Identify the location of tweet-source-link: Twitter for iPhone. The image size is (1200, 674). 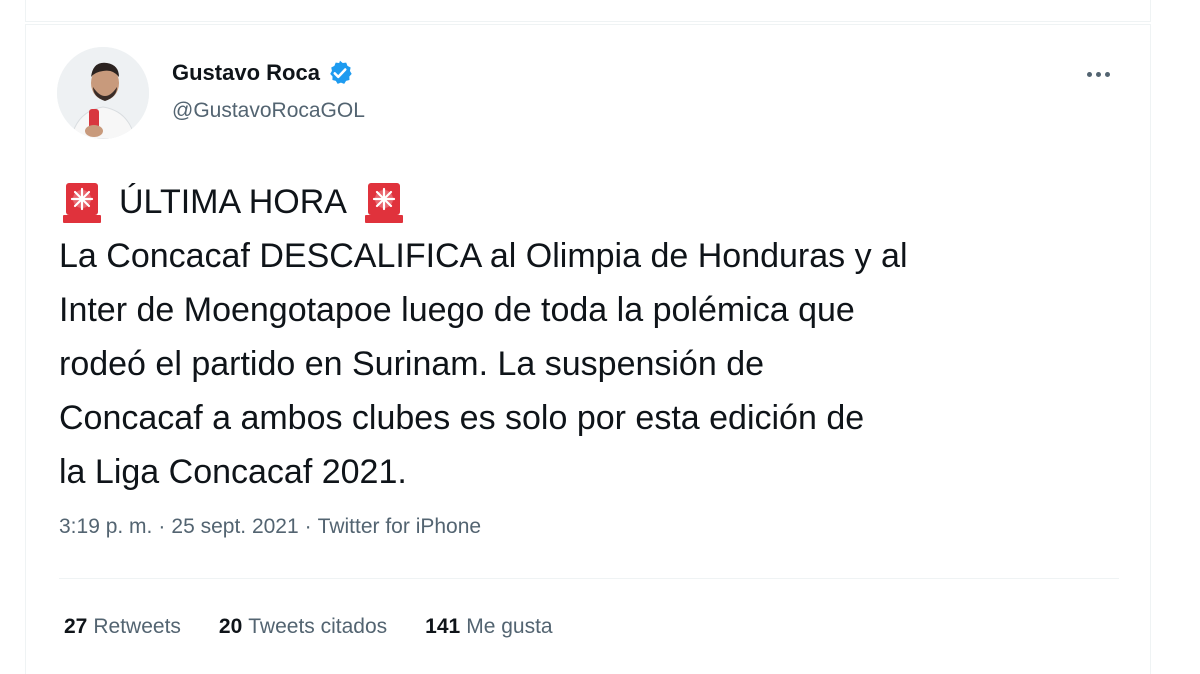
(399, 527).